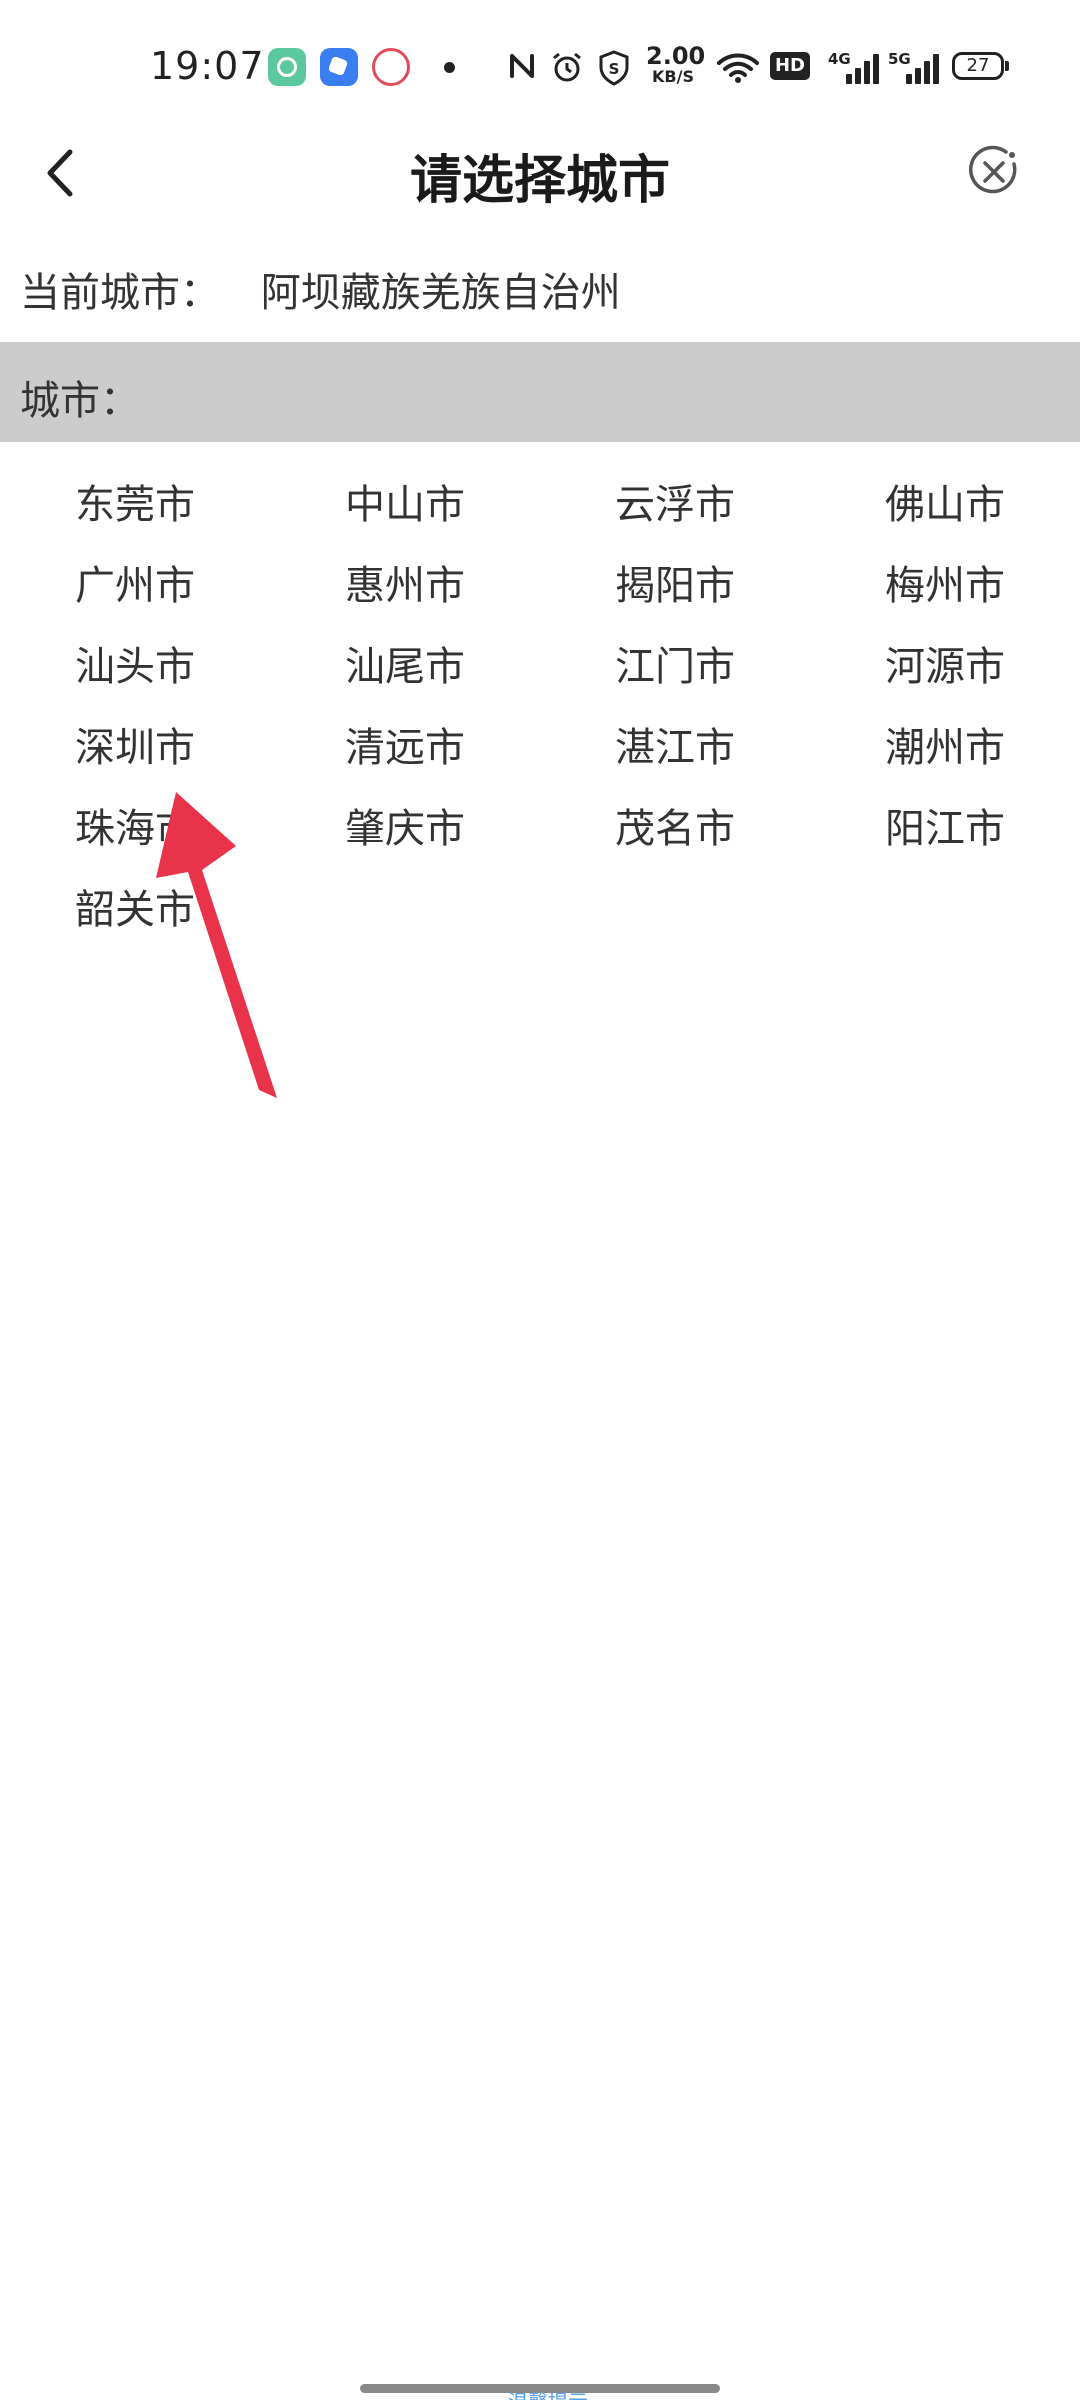  I want to click on wifi-icon, so click(738, 68).